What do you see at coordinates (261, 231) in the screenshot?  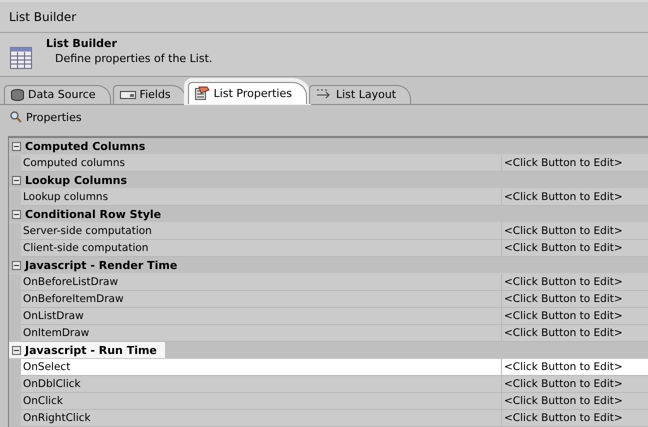 I see `property-name-cell: Server-side computation` at bounding box center [261, 231].